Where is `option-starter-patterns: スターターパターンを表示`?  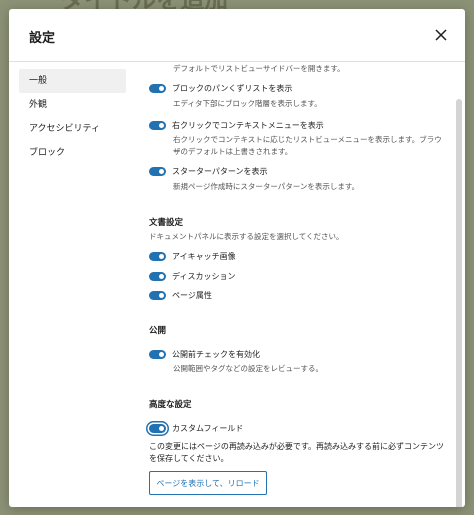 option-starter-patterns: スターターパターンを表示 is located at coordinates (208, 171).